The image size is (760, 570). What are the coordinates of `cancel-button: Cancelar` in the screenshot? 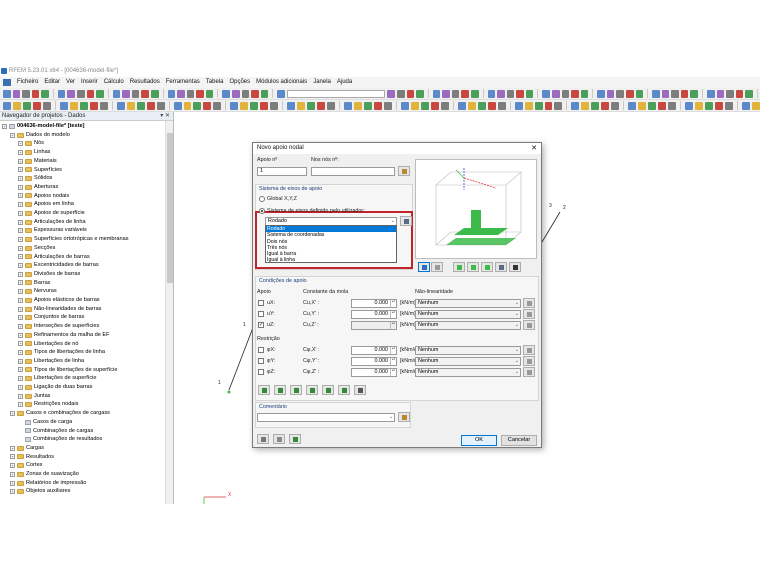 It's located at (519, 440).